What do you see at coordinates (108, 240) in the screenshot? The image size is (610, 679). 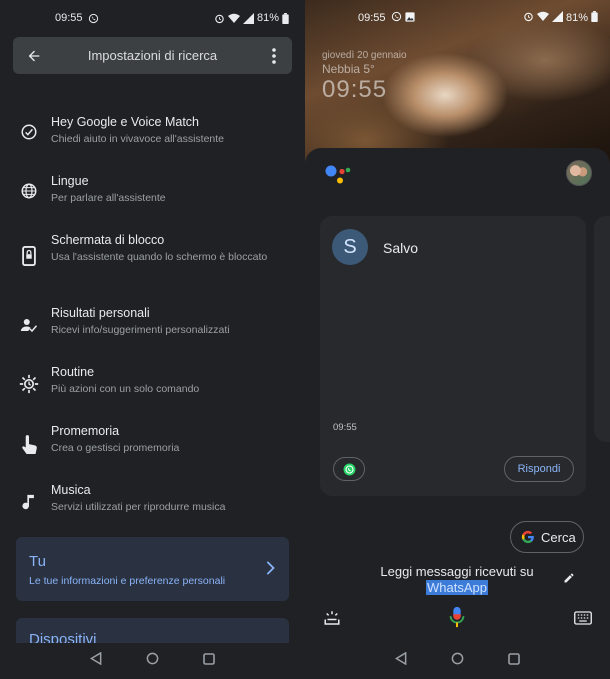 I see `setting-label: Schermata di blocco` at bounding box center [108, 240].